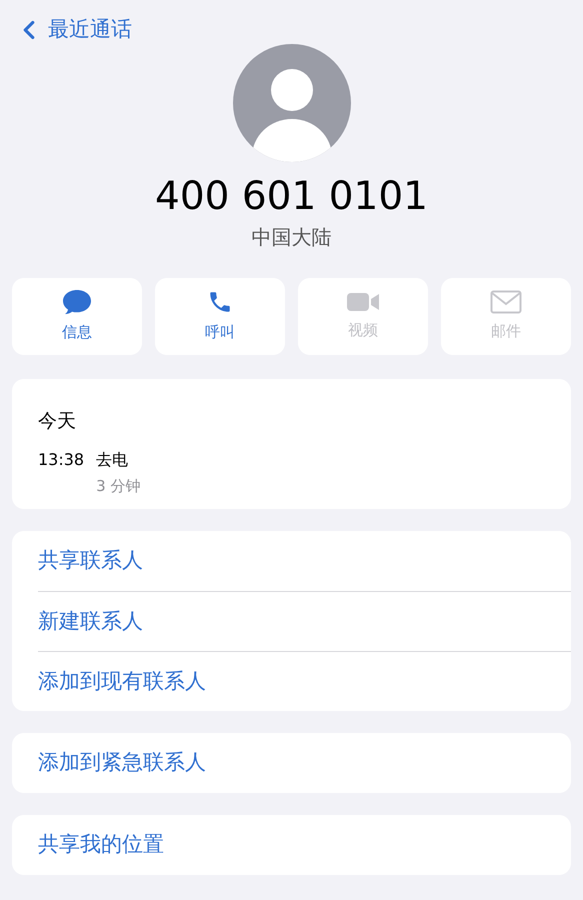 This screenshot has height=900, width=583. I want to click on envelope-icon, so click(506, 302).